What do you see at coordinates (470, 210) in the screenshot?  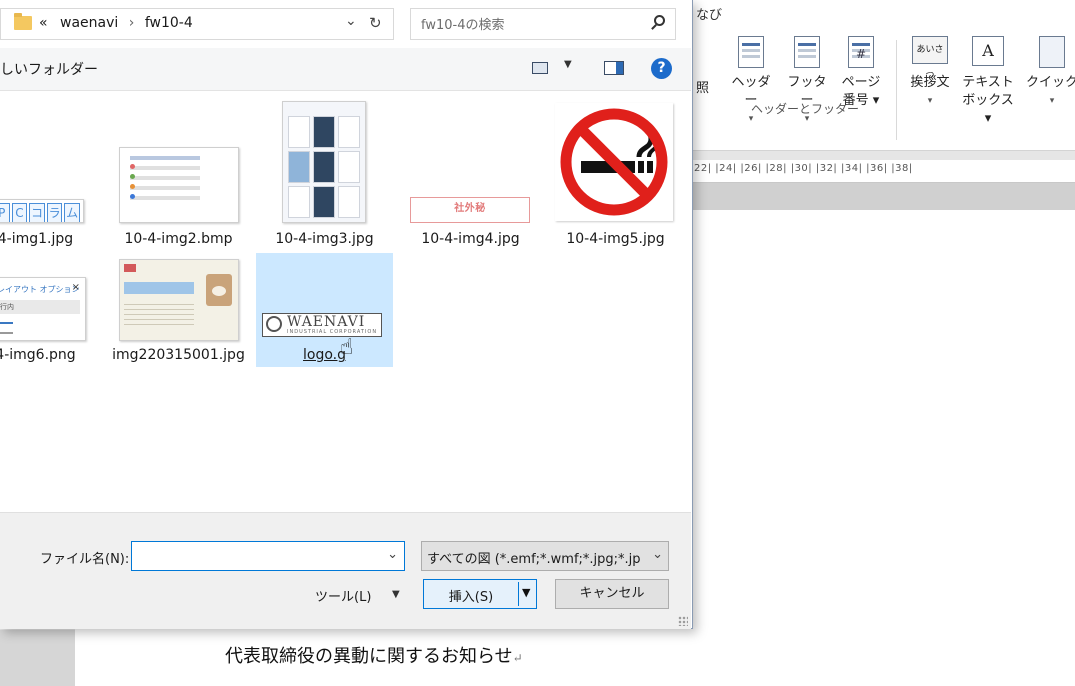 I see `confidential-stamp-thumbnail: 社外秘 CONFIDENTIAL` at bounding box center [470, 210].